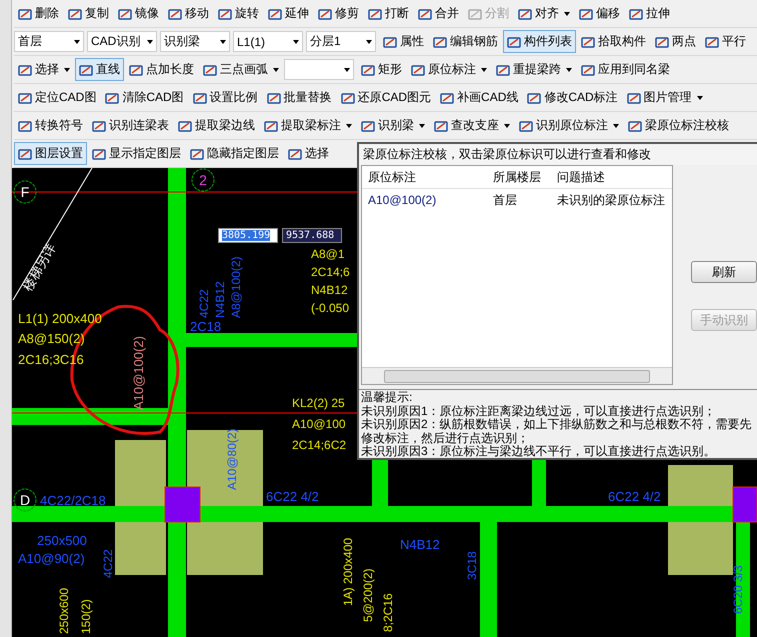 The image size is (757, 637). Describe the element at coordinates (472, 565) in the screenshot. I see `cad-annotation: 3C18` at that location.